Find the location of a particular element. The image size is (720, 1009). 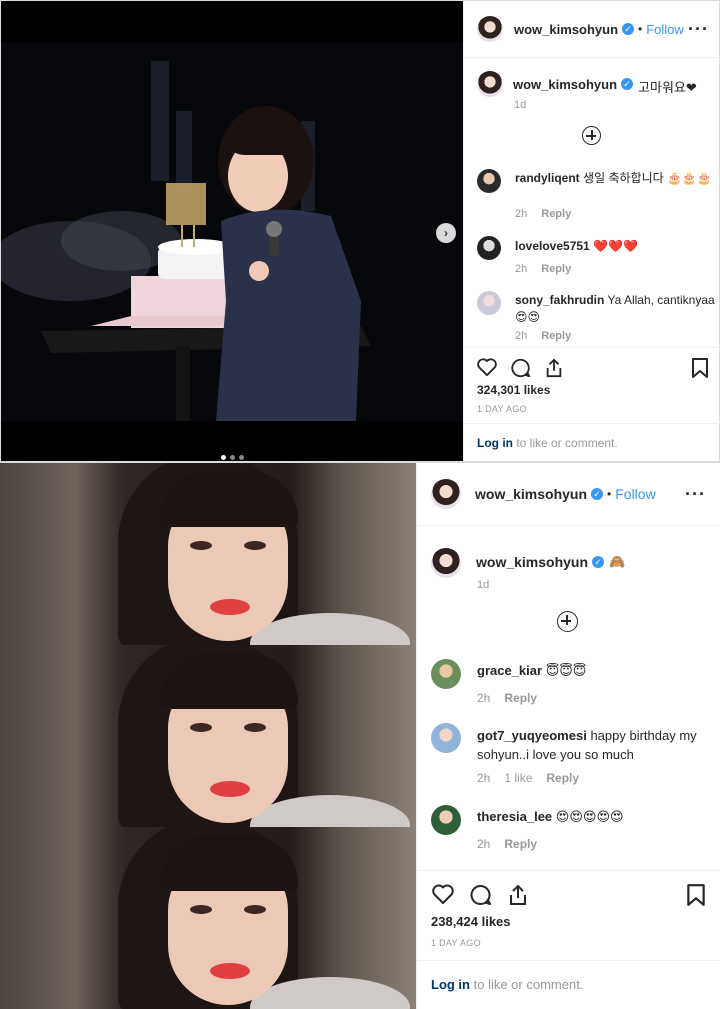

comment-body: randyliqent 생일 축하합니다 🎂🎂🎂 is located at coordinates (615, 178).